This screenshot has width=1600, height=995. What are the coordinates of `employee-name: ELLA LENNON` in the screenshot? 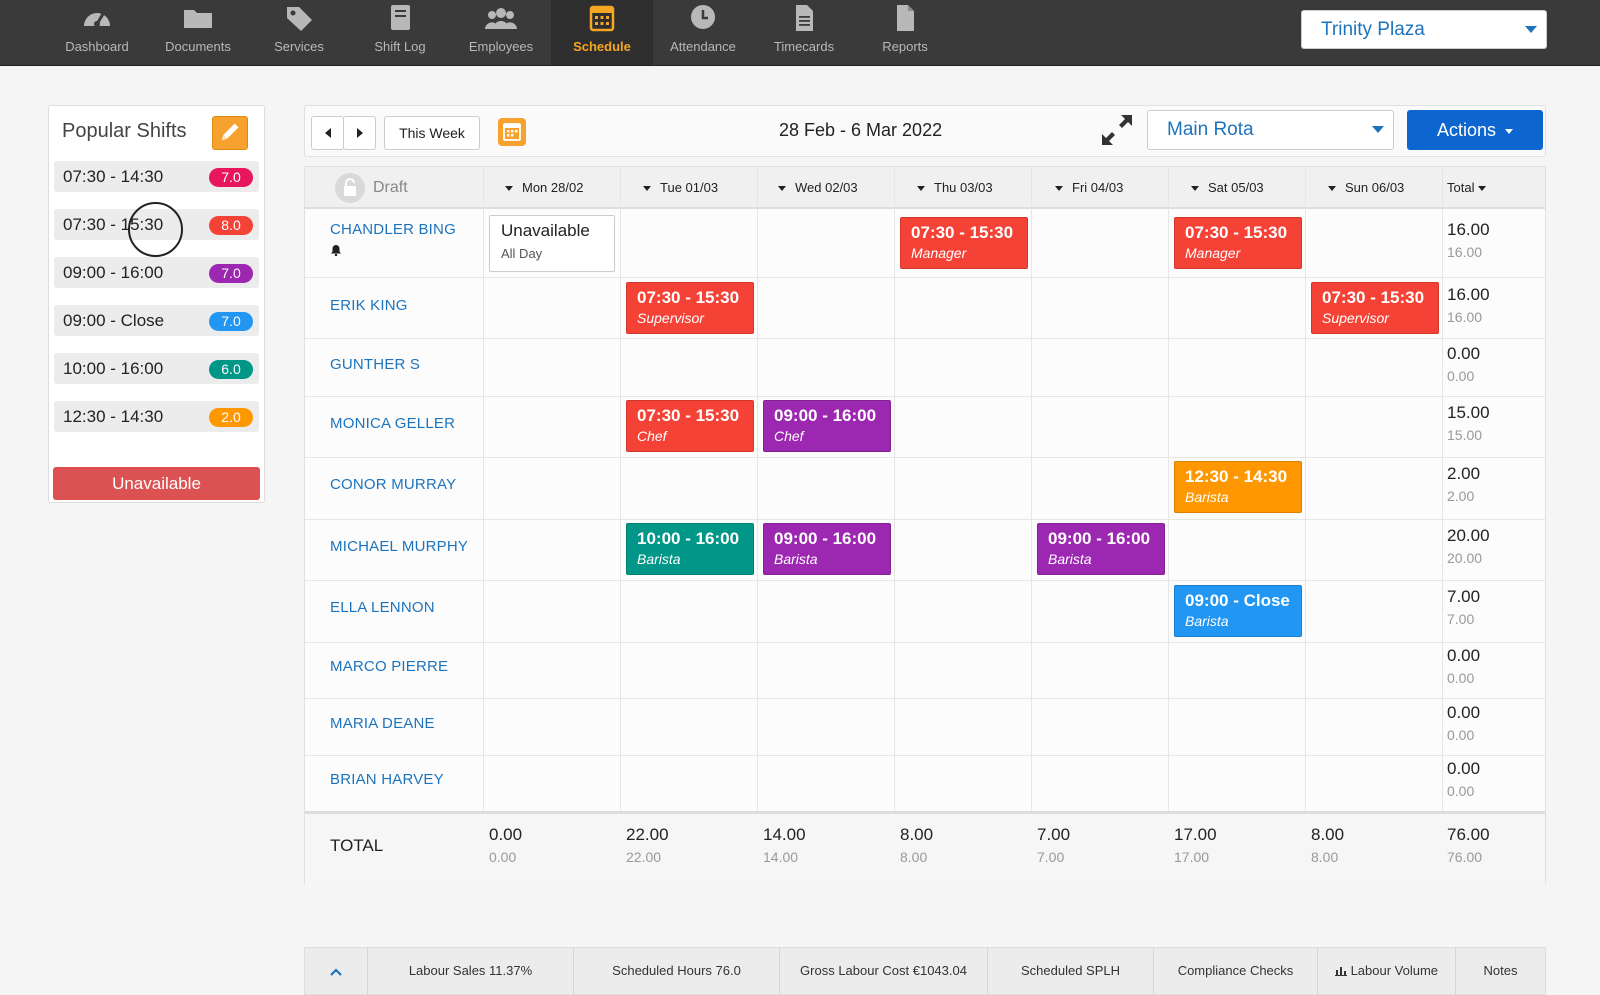 It's located at (382, 607).